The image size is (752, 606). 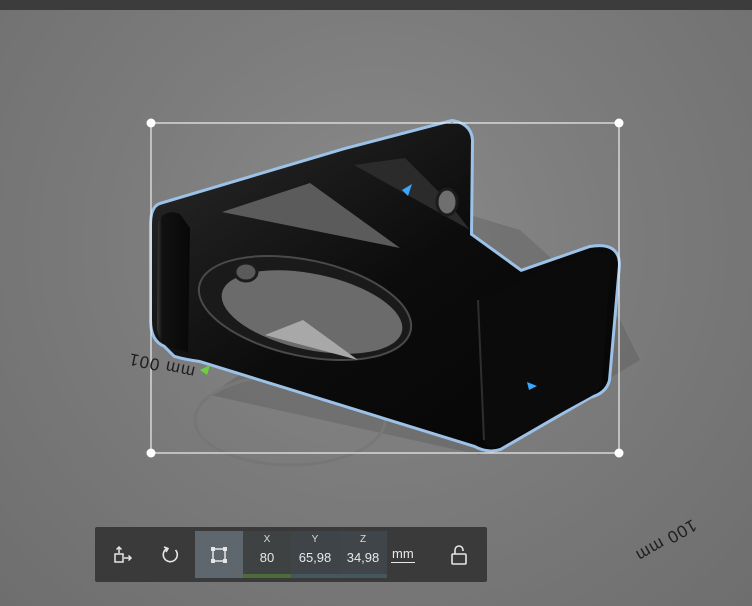 What do you see at coordinates (363, 539) in the screenshot?
I see `z-axis-label: Z` at bounding box center [363, 539].